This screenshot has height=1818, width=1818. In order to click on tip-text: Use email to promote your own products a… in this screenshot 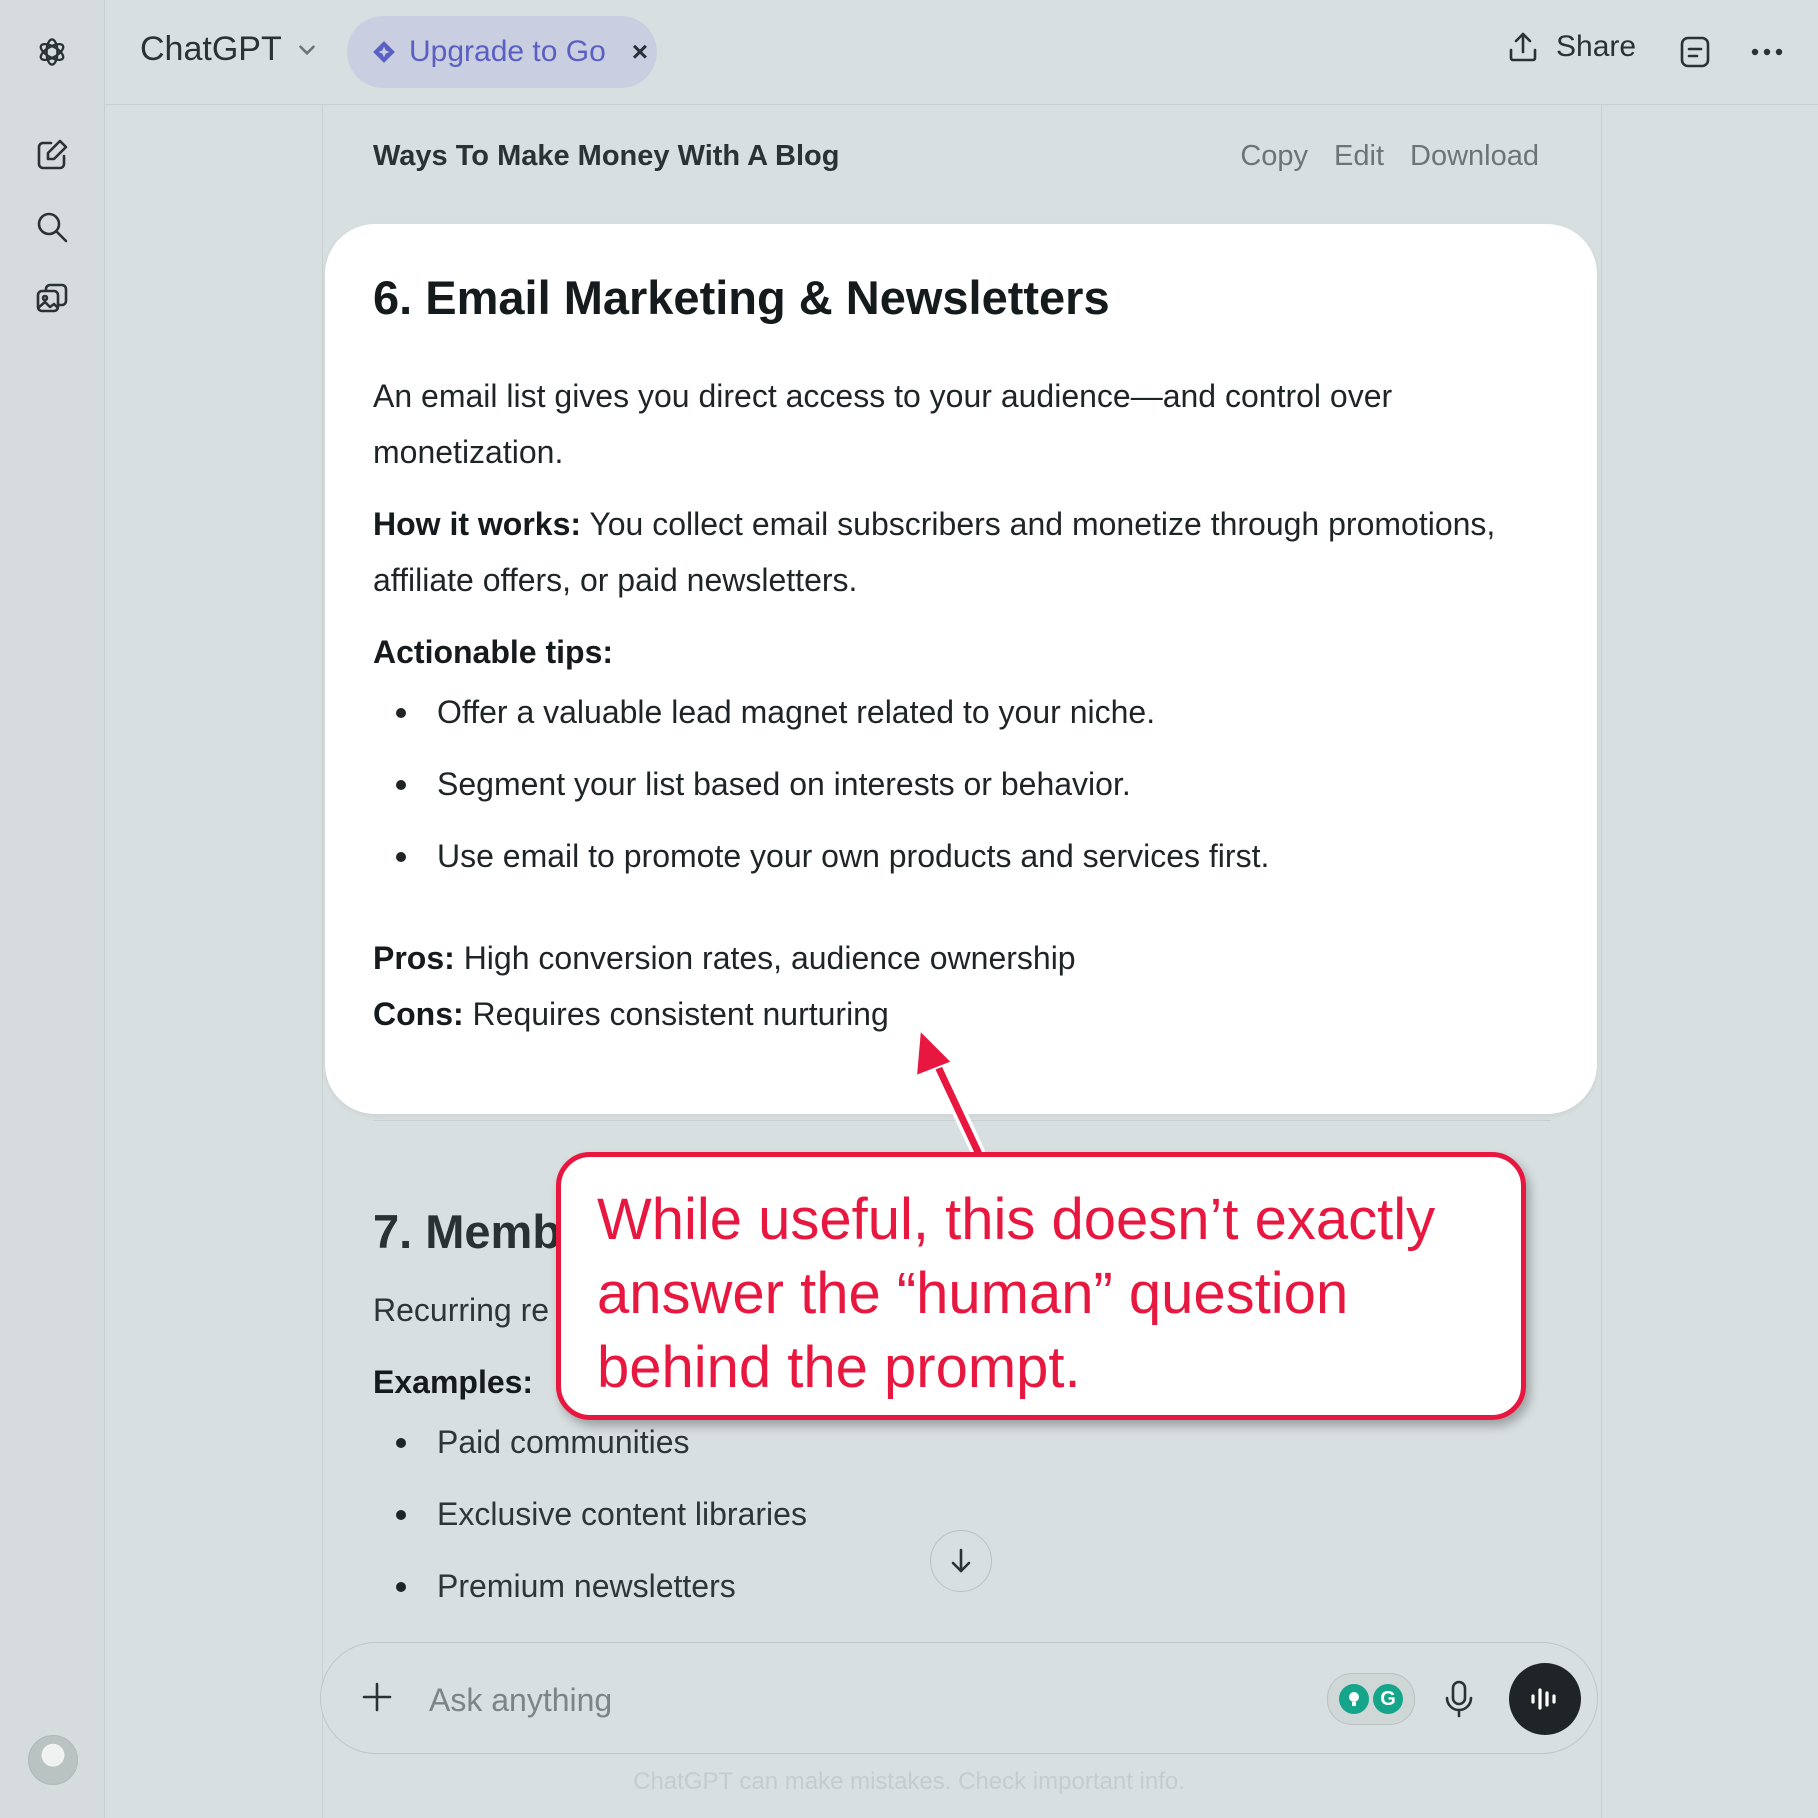, I will do `click(853, 856)`.